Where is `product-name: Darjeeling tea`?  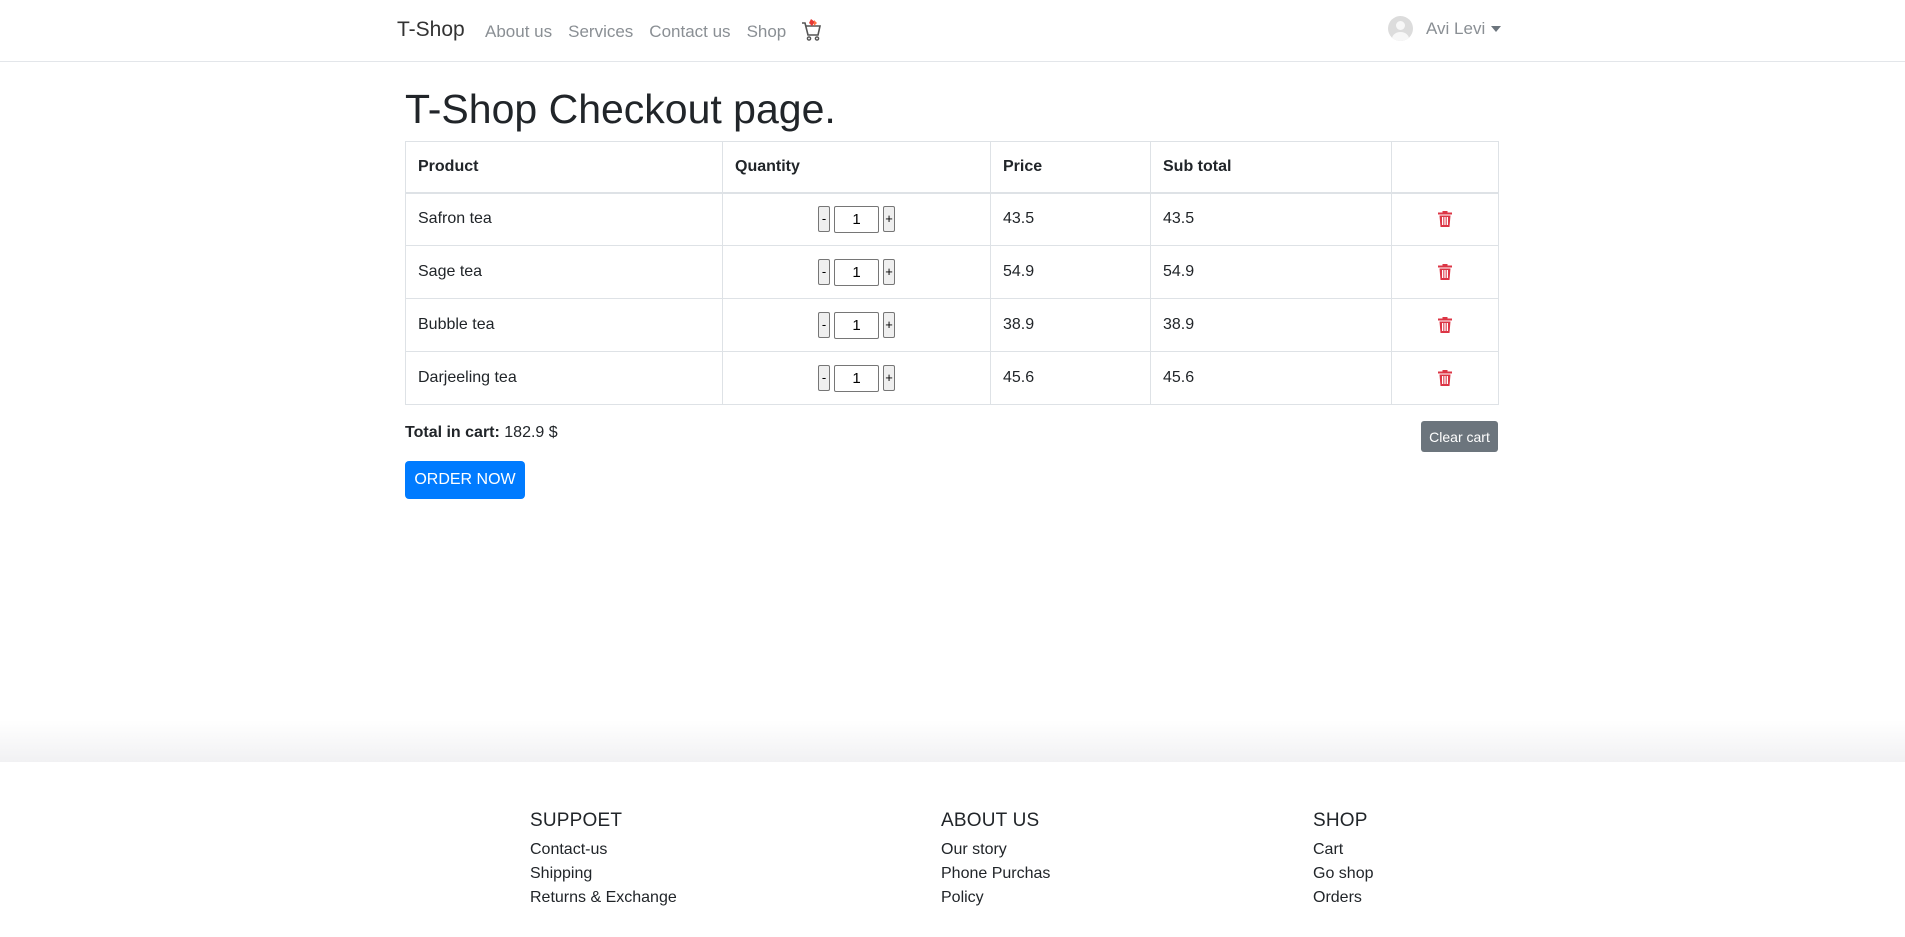
product-name: Darjeeling tea is located at coordinates (564, 378).